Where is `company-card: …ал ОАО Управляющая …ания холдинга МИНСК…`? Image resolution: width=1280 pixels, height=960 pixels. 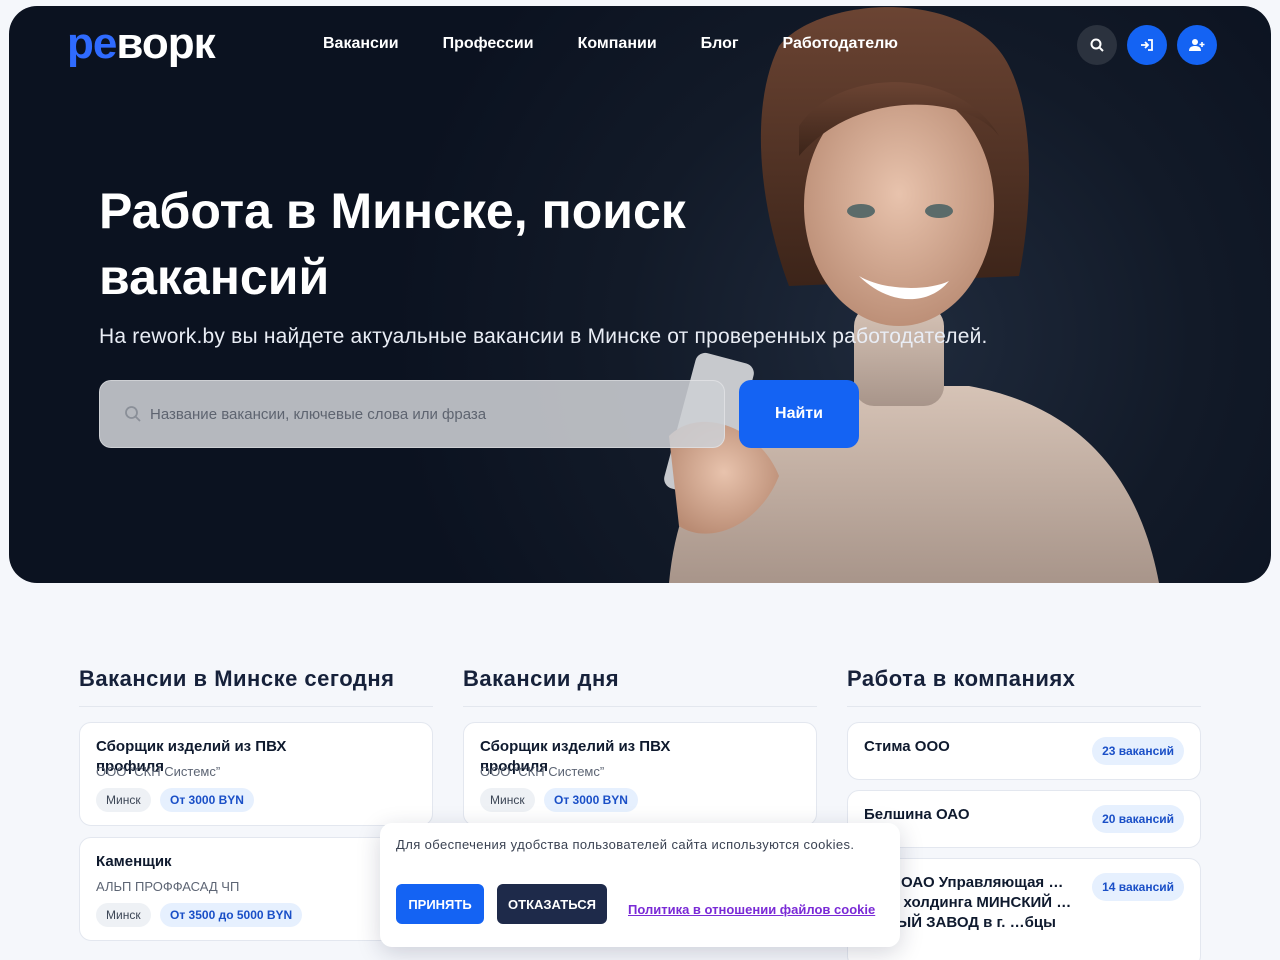
company-card: …ал ОАО Управляющая …ания холдинга МИНСК… is located at coordinates (1024, 909).